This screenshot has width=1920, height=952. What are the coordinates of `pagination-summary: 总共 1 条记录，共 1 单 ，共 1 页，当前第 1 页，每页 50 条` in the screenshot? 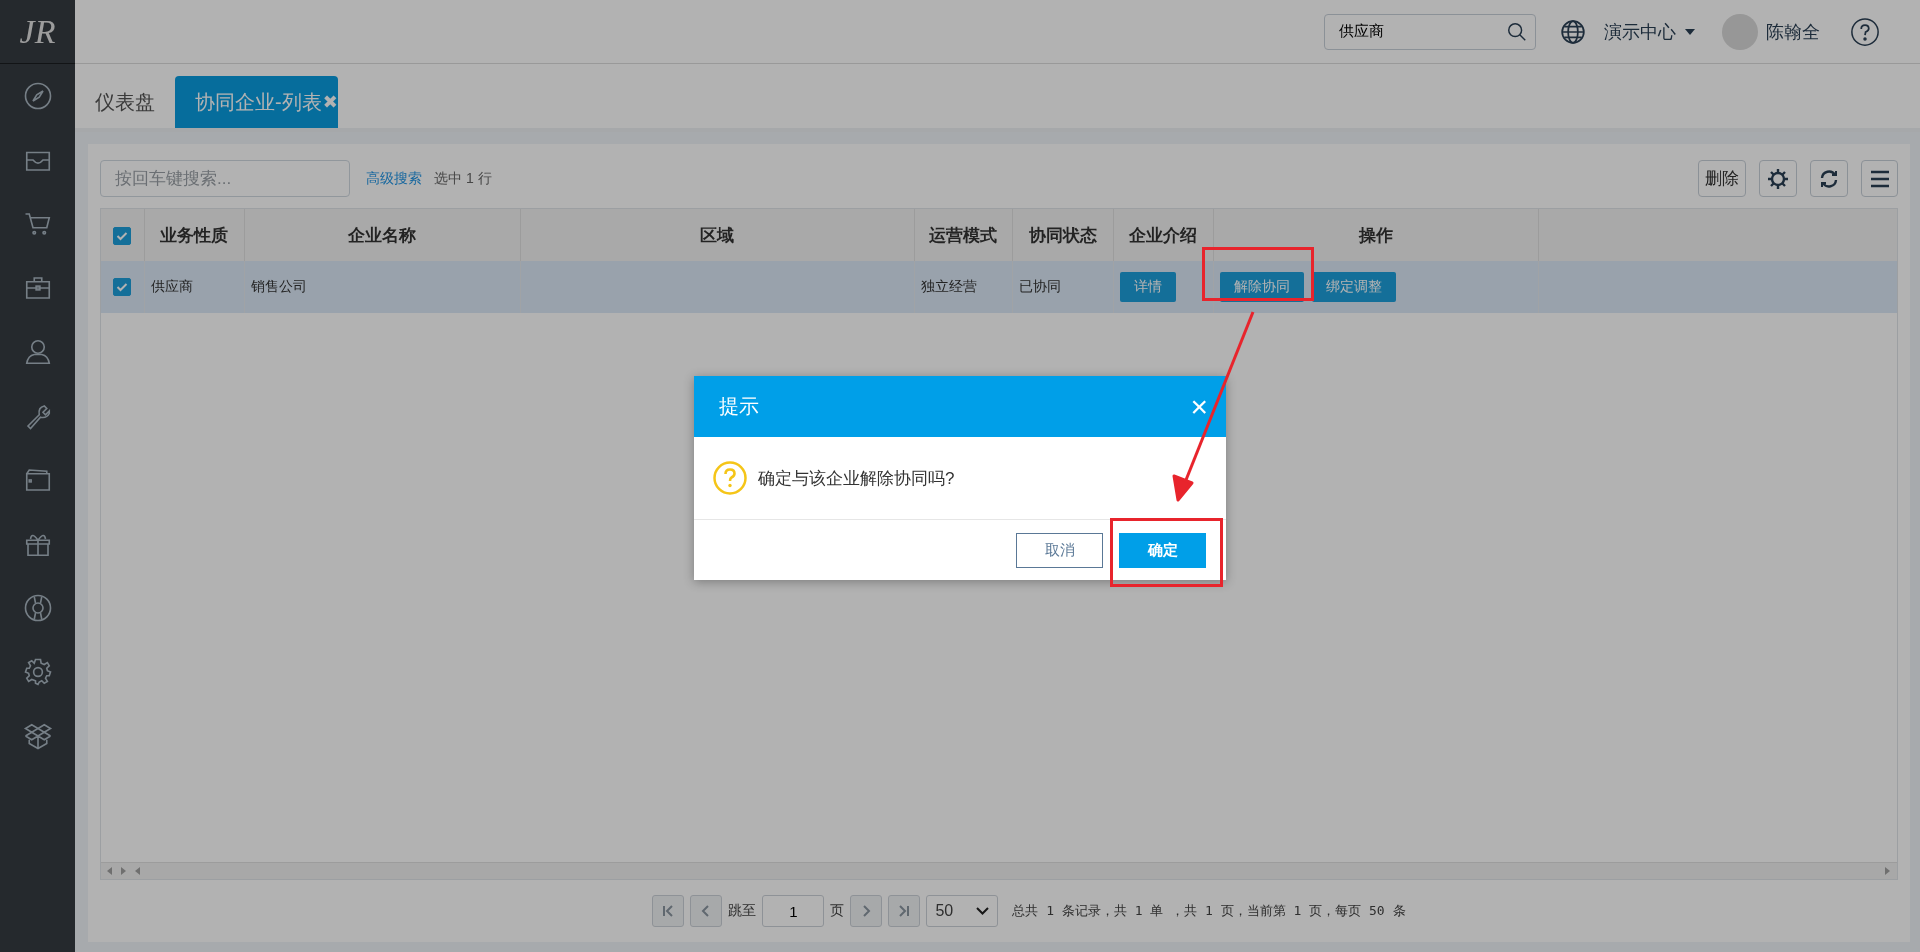 It's located at (1209, 911).